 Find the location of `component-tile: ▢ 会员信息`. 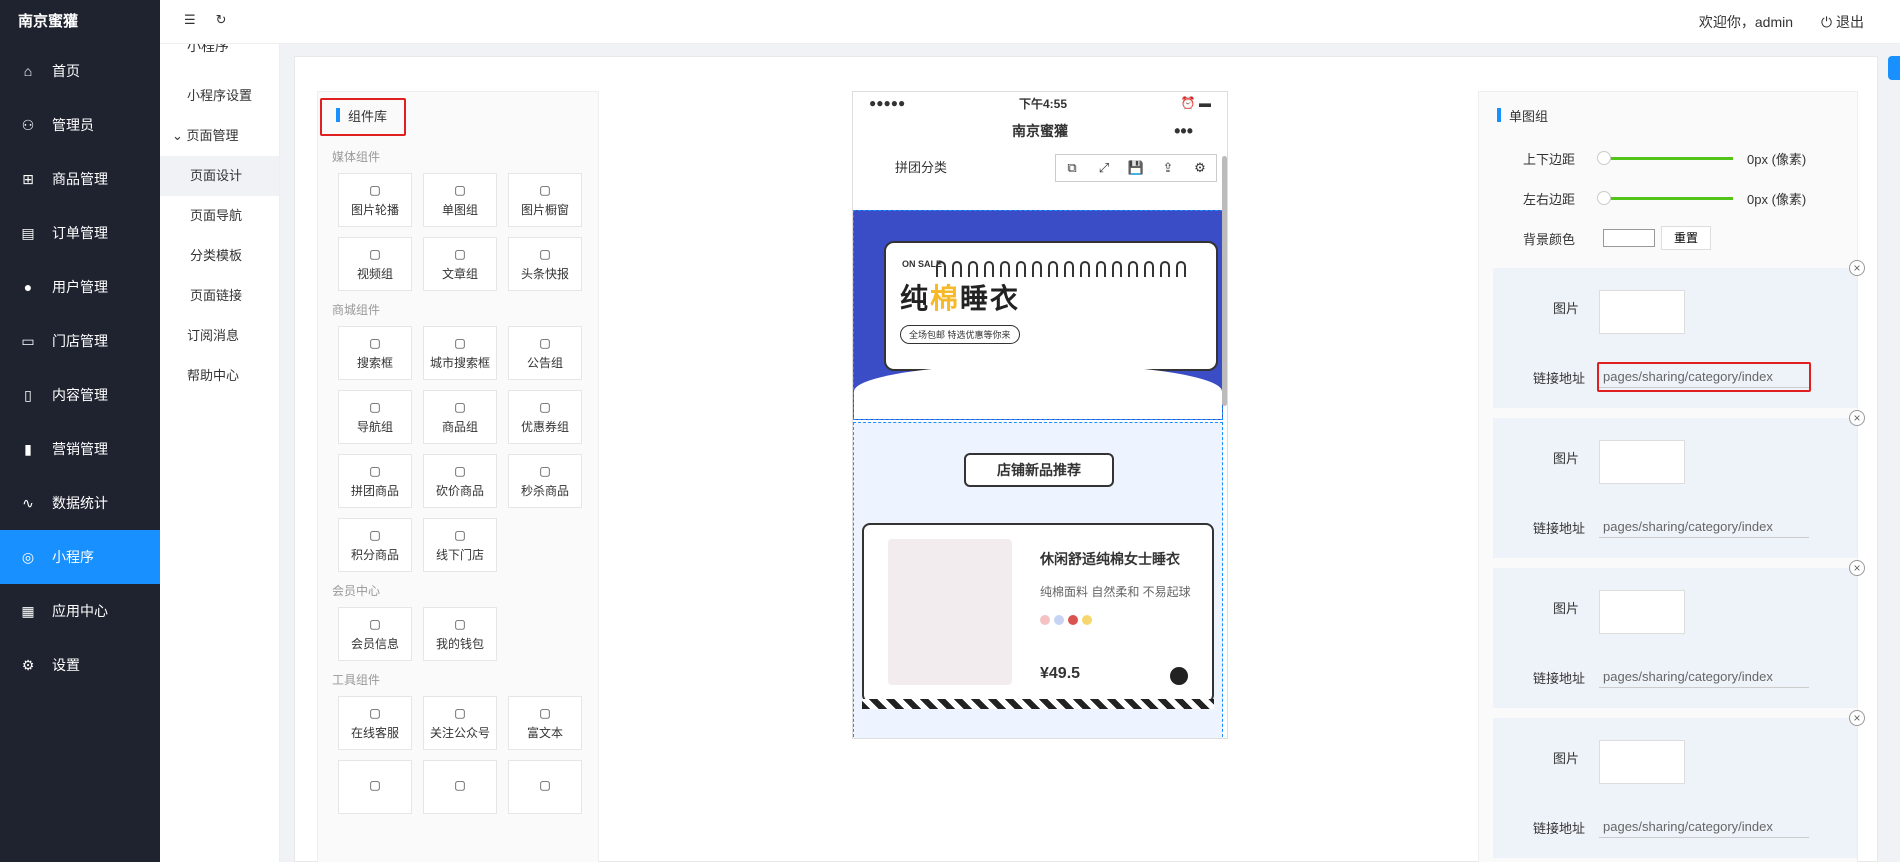

component-tile: ▢ 会员信息 is located at coordinates (375, 634).